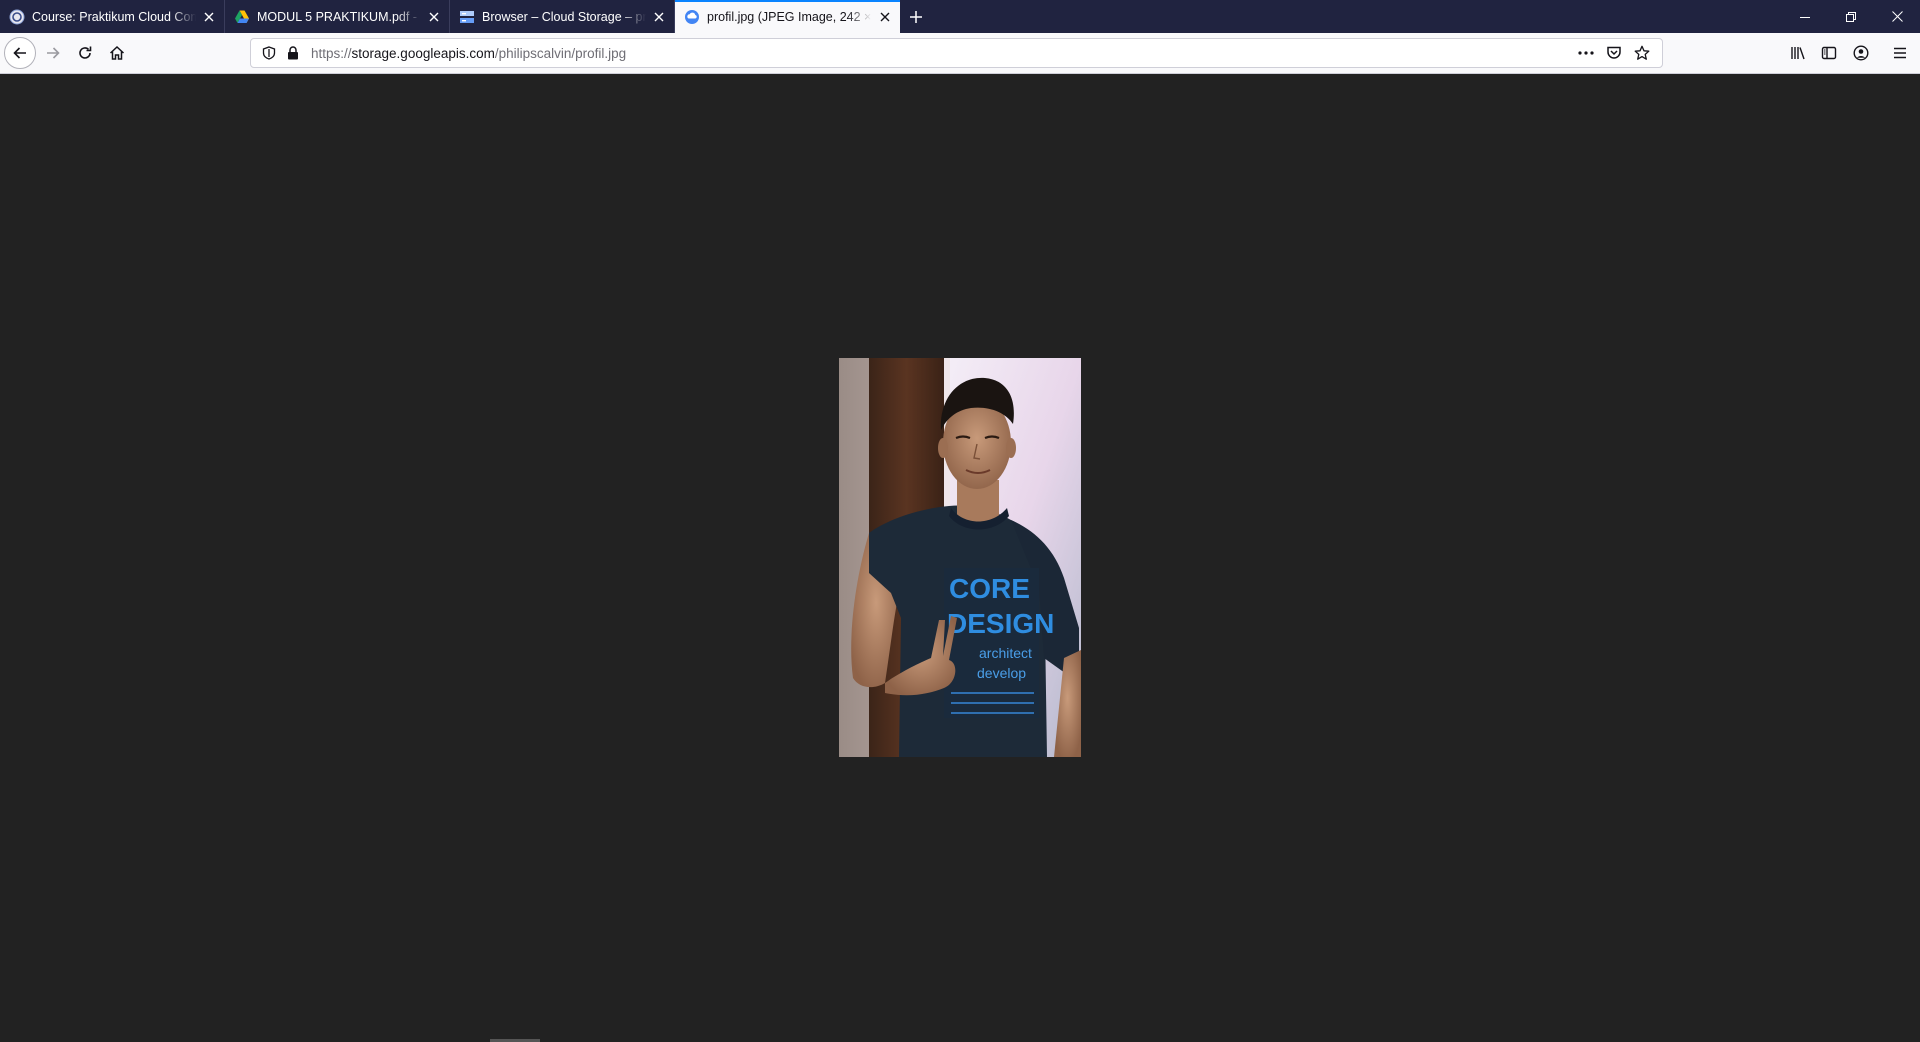  I want to click on moodle-icon, so click(17, 17).